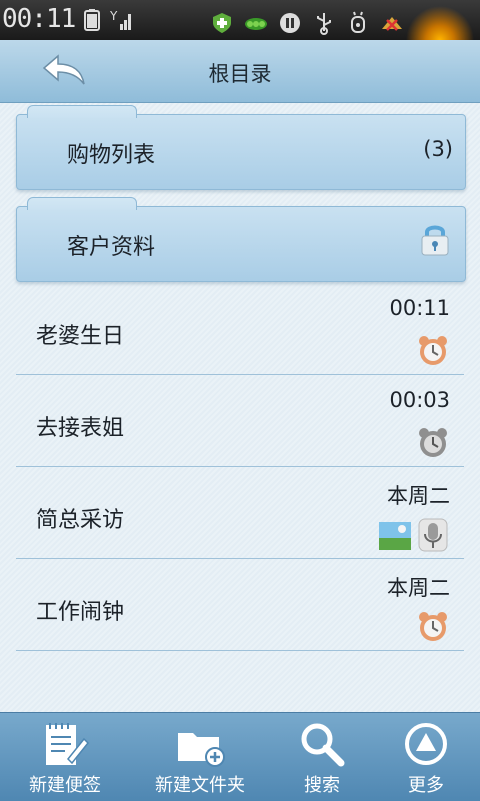 Image resolution: width=480 pixels, height=801 pixels. I want to click on status-bar: 00:11 Y, so click(240, 20).